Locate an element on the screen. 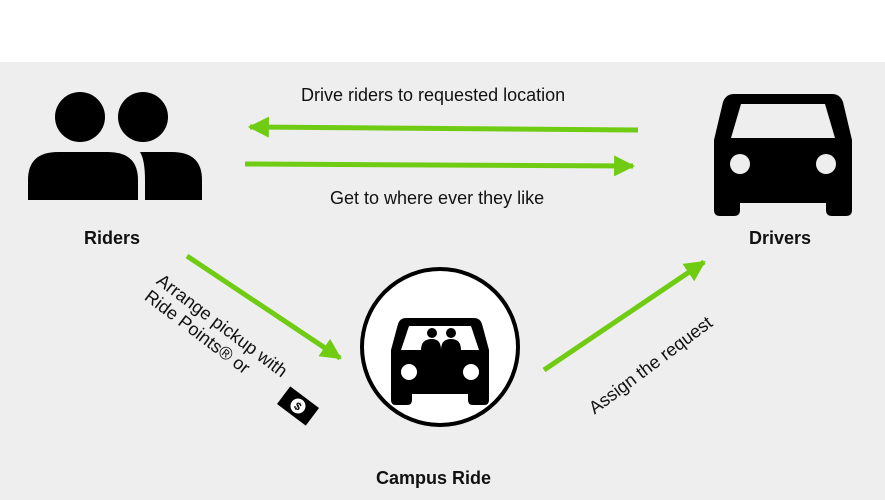 The width and height of the screenshot is (885, 500). arrow-drivers-to-riders is located at coordinates (443, 127).